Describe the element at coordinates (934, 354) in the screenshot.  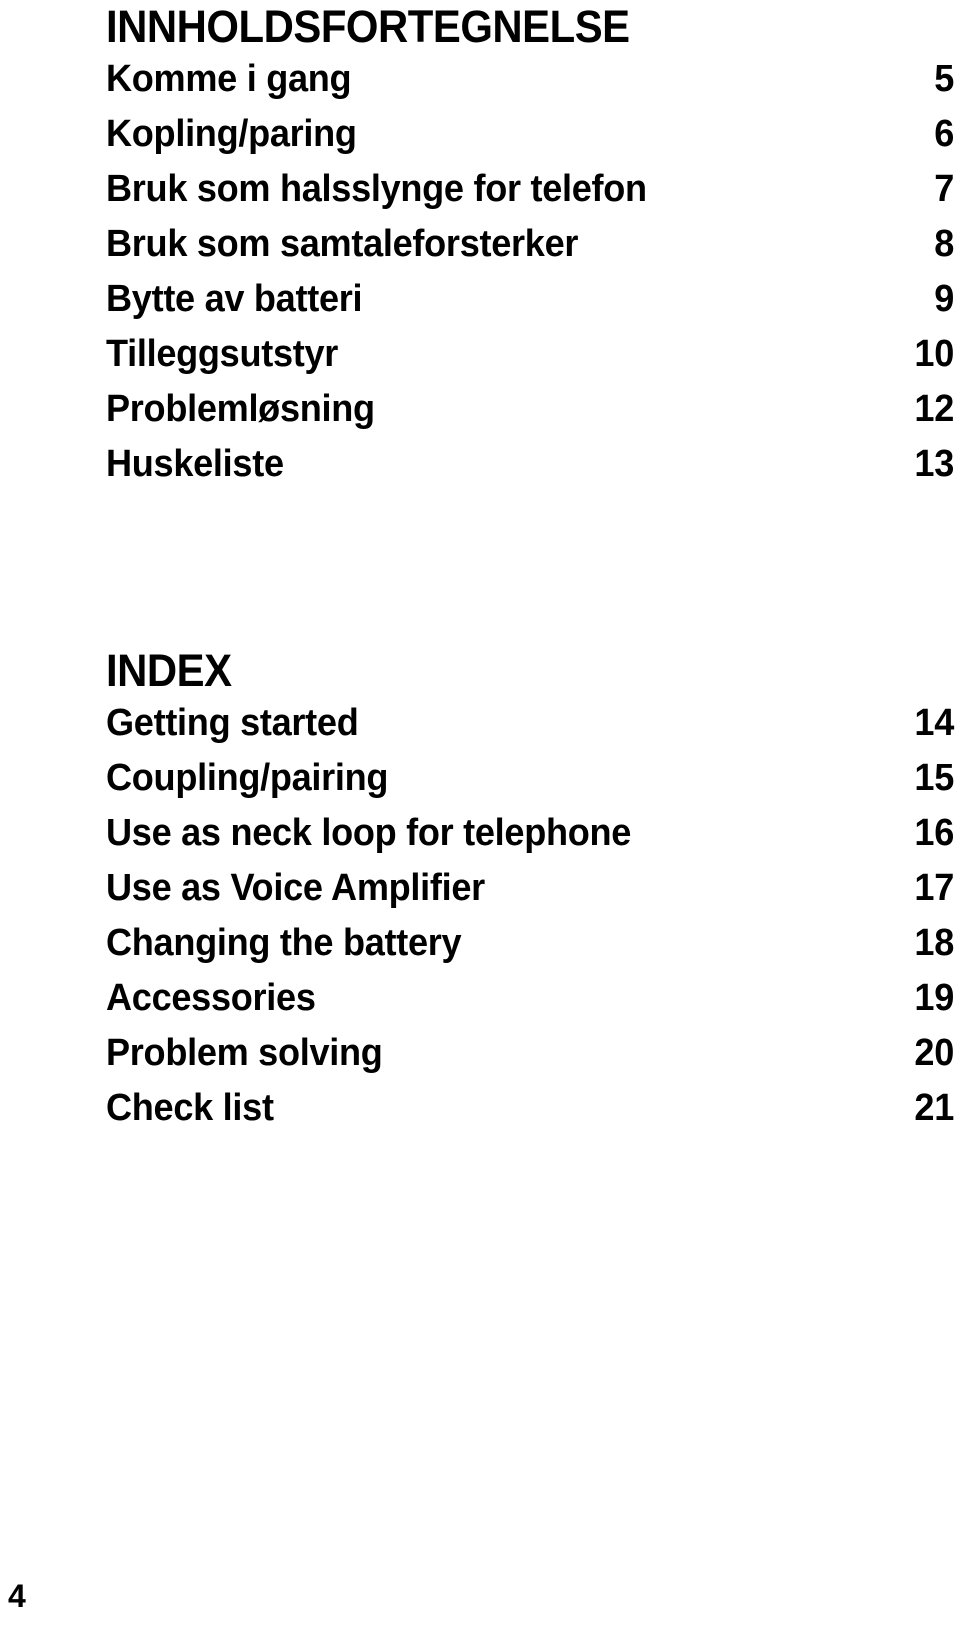
I see `toc-entry-page-number: 10` at that location.